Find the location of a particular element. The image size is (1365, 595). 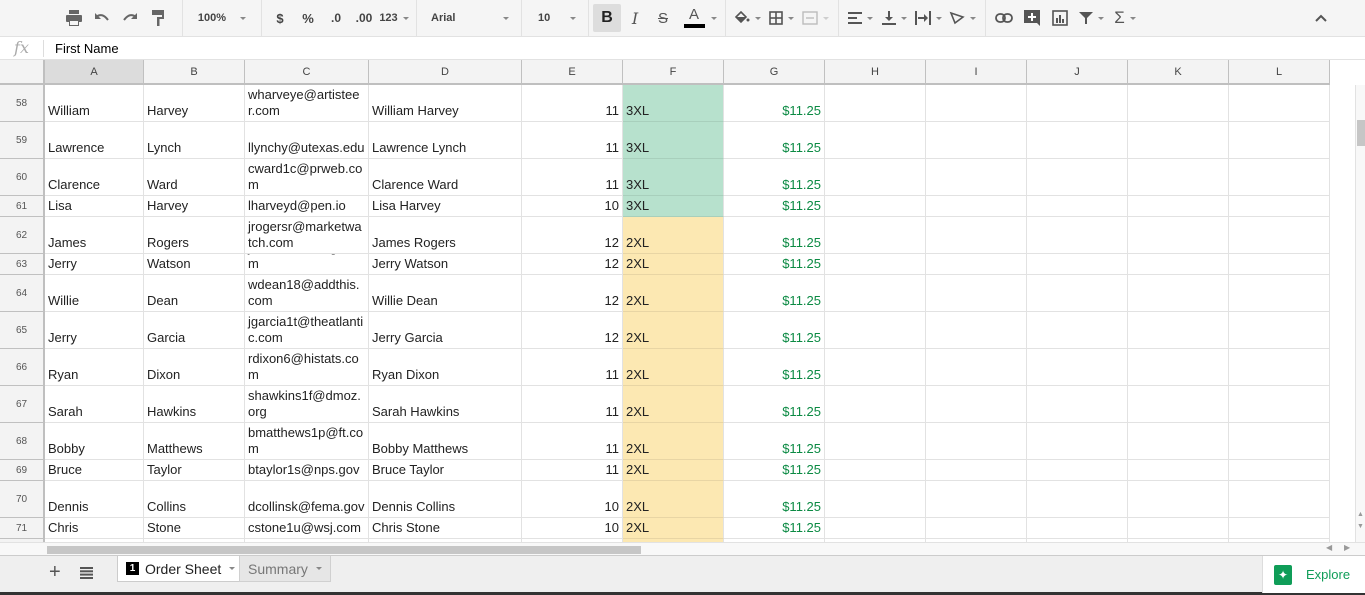

row-header: 66 is located at coordinates (22, 367).